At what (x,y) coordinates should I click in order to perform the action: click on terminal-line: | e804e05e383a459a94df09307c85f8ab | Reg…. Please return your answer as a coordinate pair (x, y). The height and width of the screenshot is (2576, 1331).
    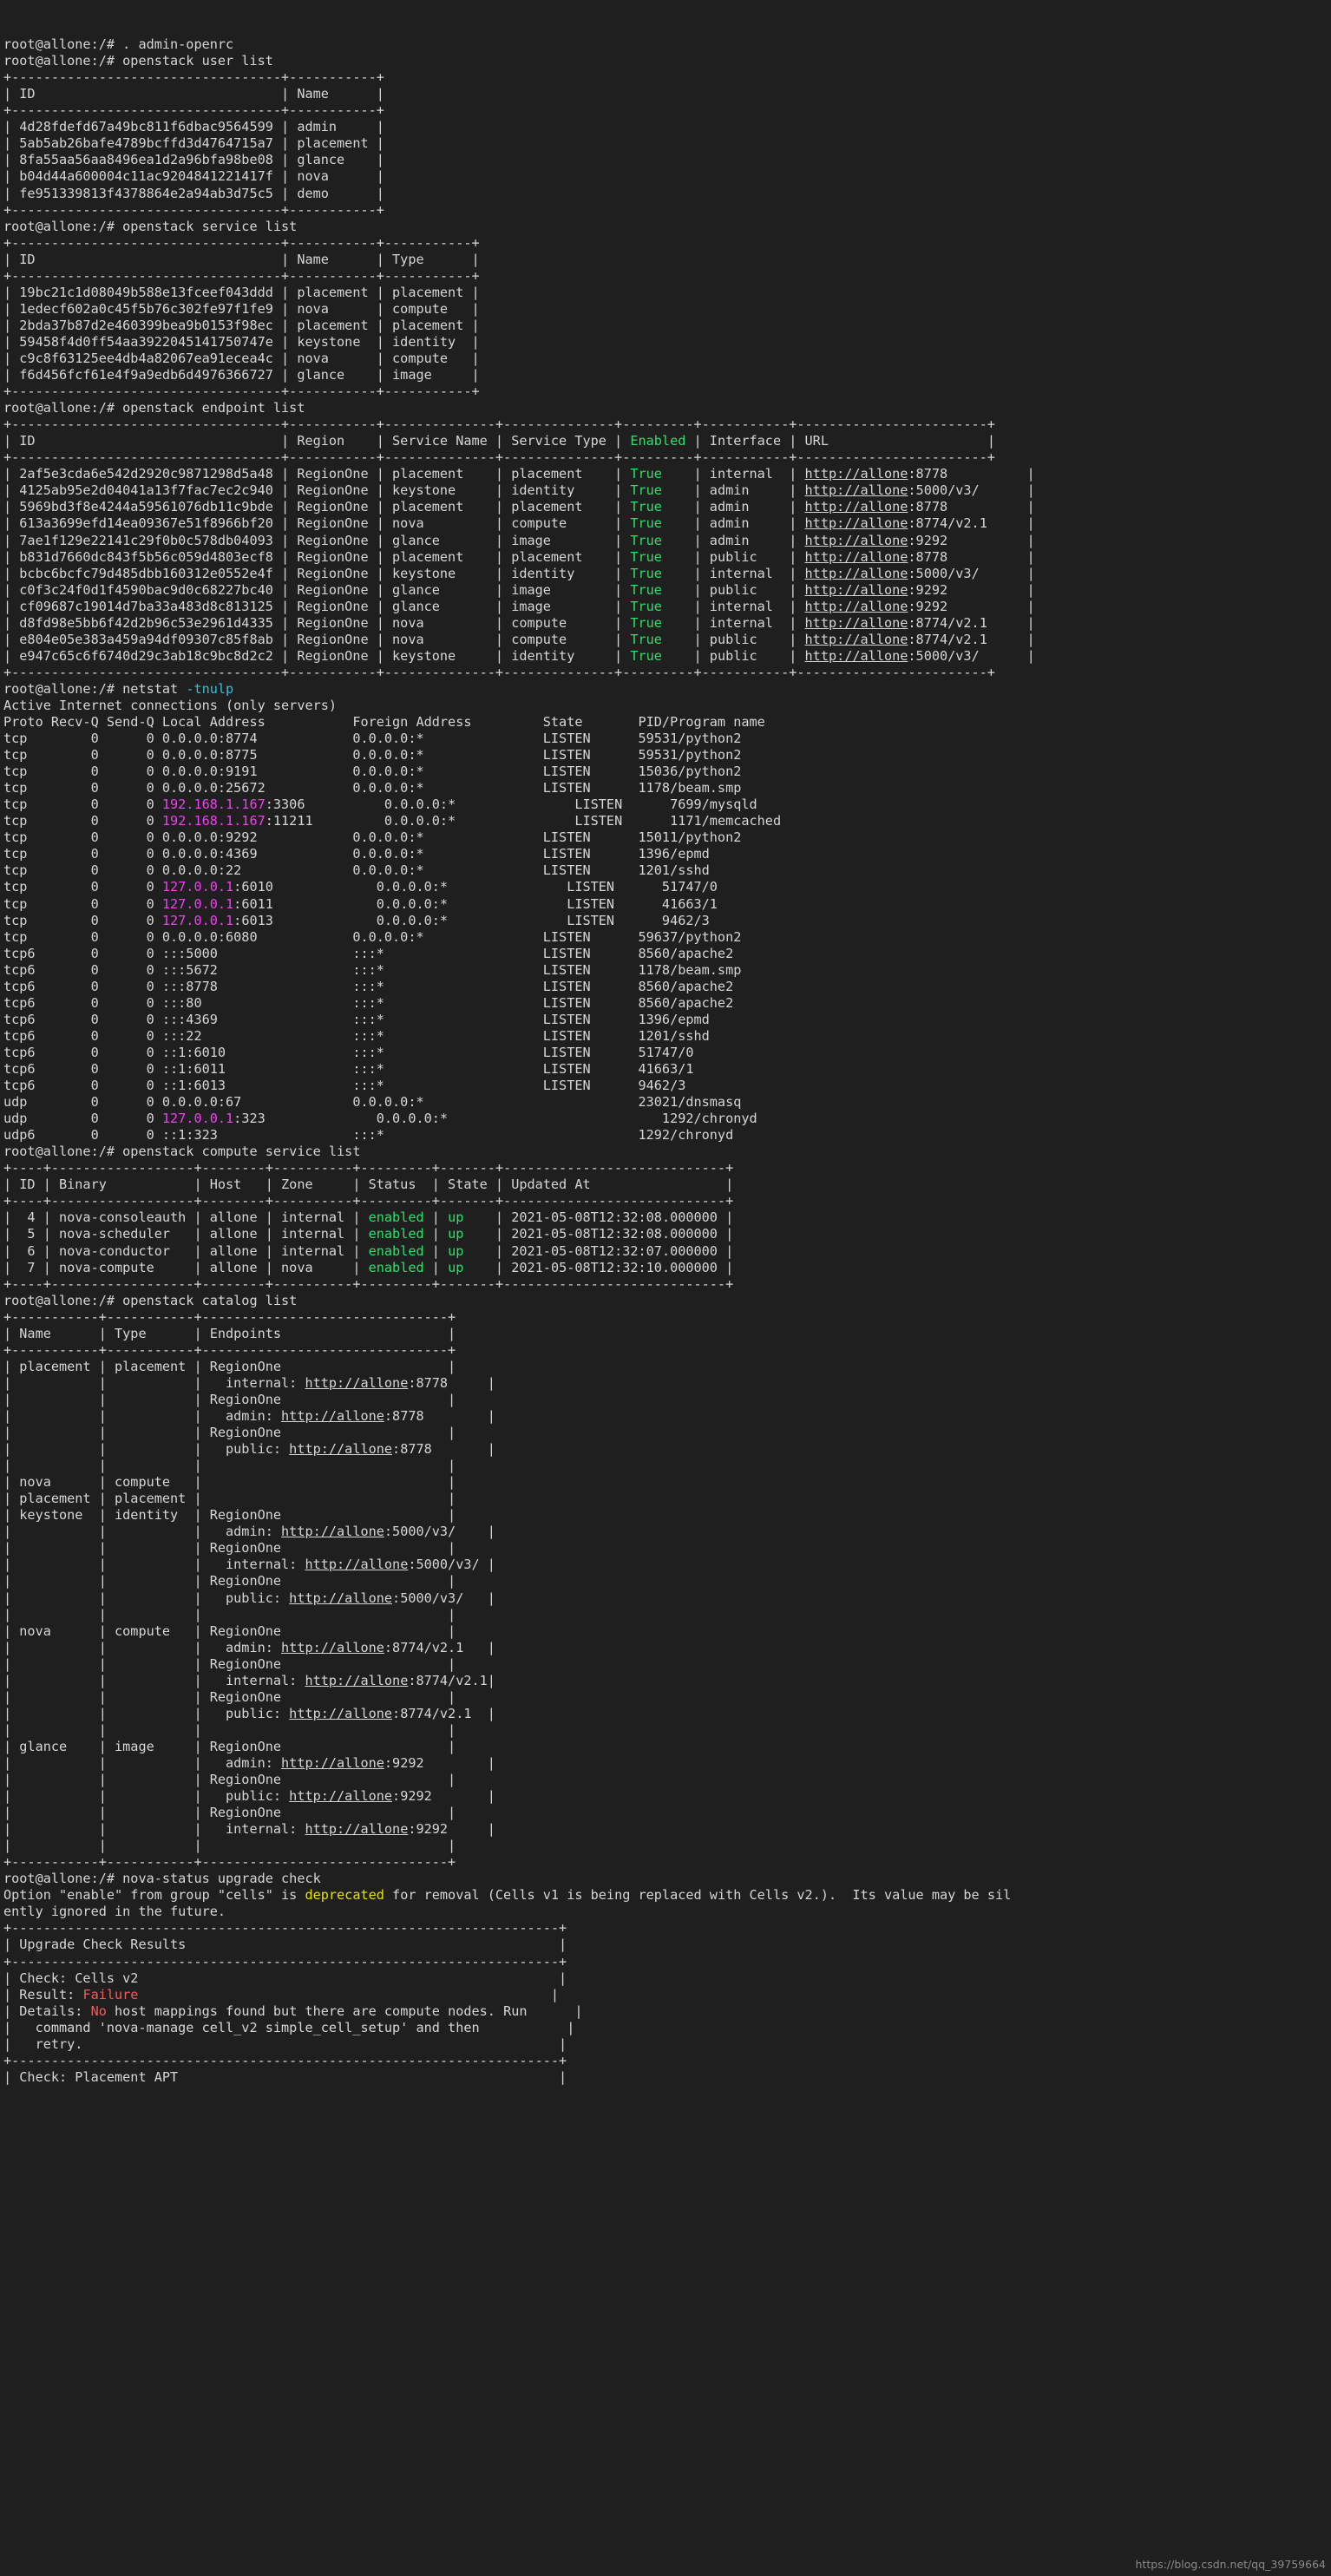
    Looking at the image, I should click on (667, 640).